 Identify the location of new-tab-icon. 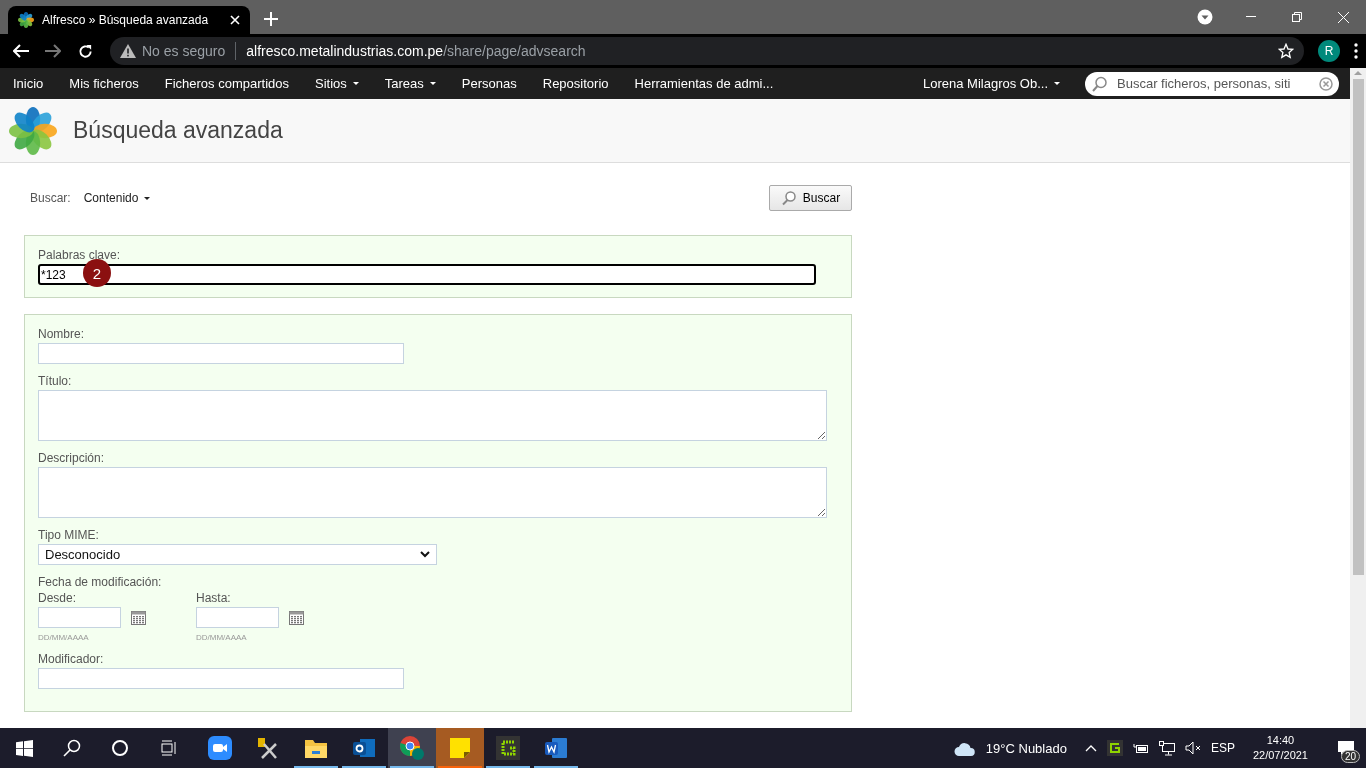
(271, 19).